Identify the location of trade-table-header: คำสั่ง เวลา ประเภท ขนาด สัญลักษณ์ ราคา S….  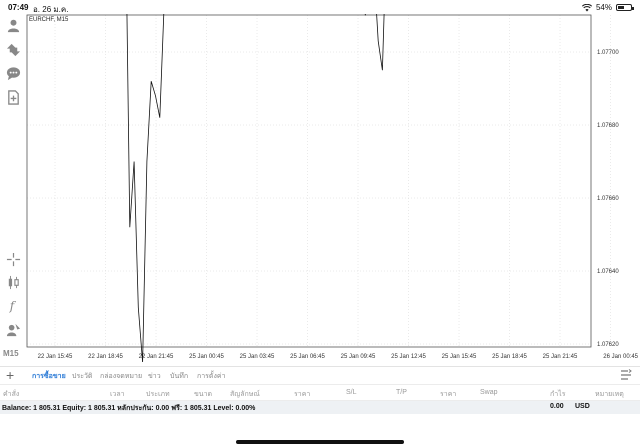
(320, 392).